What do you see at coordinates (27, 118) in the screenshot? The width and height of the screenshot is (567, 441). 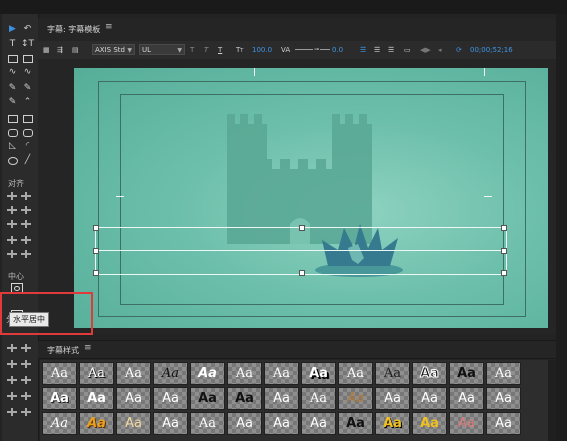 I see `clipped-rectangle-tool-icon` at bounding box center [27, 118].